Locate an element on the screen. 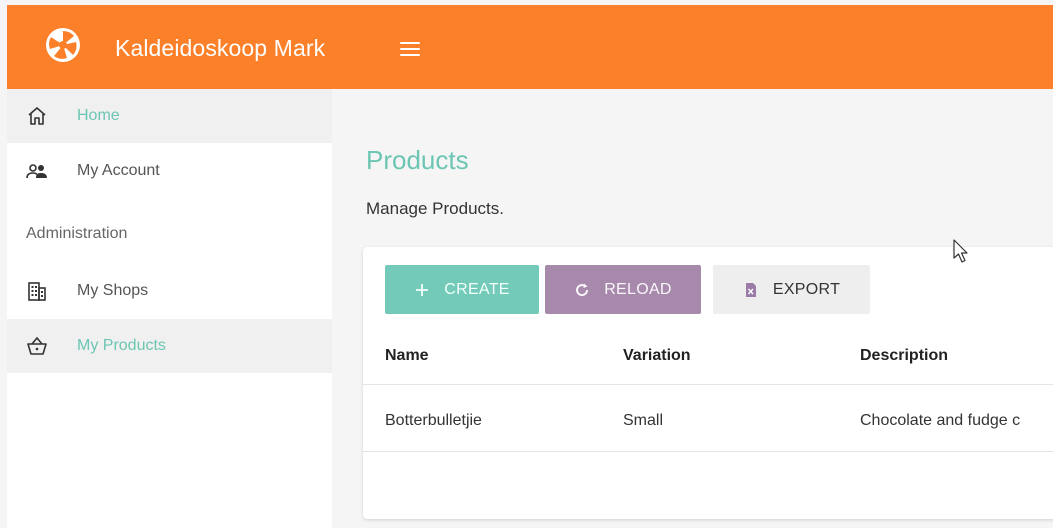  section-label-administration: Administration is located at coordinates (77, 233).